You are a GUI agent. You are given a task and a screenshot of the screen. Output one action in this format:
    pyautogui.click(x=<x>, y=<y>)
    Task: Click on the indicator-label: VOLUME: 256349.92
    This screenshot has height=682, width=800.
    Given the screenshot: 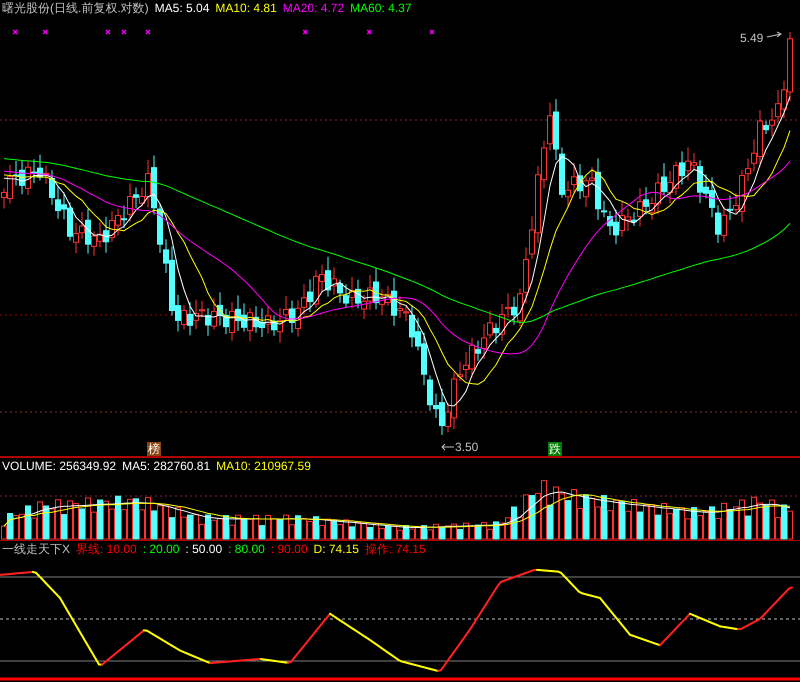 What is the action you would take?
    pyautogui.click(x=59, y=466)
    